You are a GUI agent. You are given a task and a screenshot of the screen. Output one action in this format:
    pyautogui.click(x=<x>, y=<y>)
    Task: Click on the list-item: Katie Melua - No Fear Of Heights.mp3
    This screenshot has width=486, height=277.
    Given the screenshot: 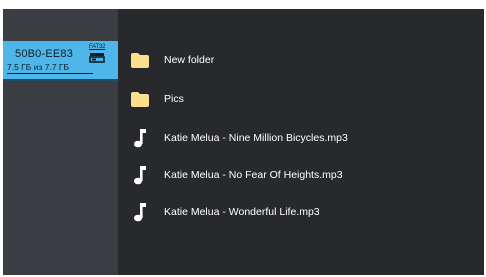 What is the action you would take?
    pyautogui.click(x=301, y=175)
    